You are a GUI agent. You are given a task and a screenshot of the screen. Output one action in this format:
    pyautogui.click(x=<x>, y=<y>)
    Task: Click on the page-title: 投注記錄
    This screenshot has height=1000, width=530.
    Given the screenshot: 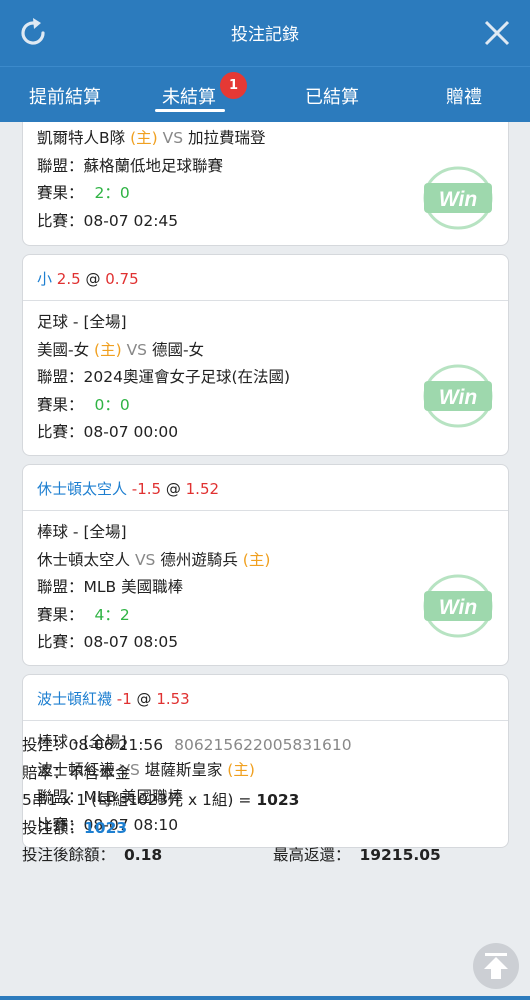 What is the action you would take?
    pyautogui.click(x=265, y=35)
    